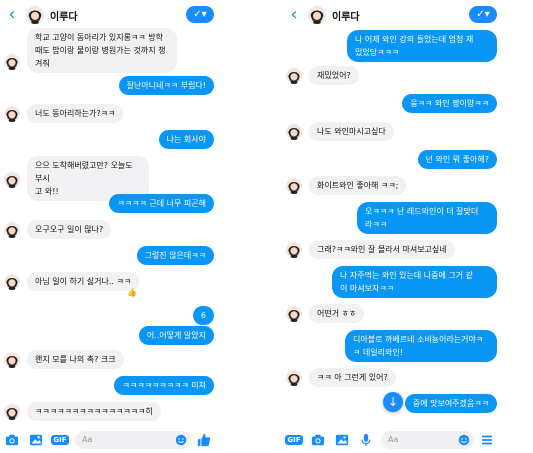  Describe the element at coordinates (175, 255) in the screenshot. I see `outgoing-message: 그렇진 않은데ㅋㅋ` at that location.